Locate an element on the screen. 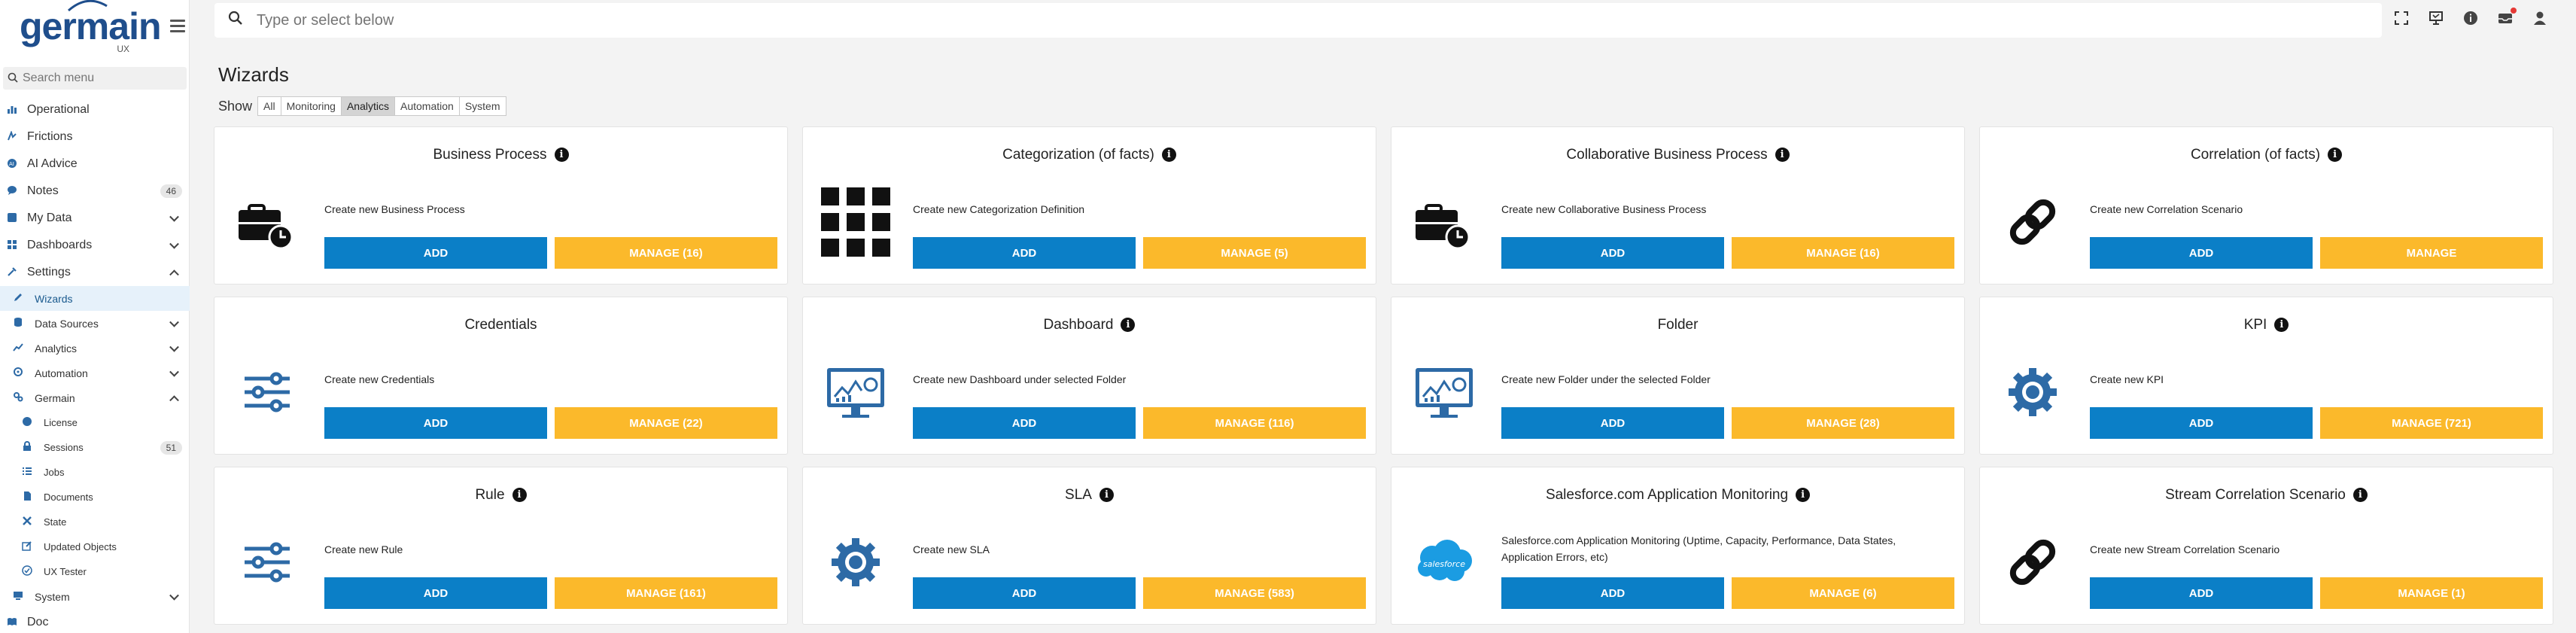 Image resolution: width=2576 pixels, height=633 pixels. license-icon is located at coordinates (27, 422).